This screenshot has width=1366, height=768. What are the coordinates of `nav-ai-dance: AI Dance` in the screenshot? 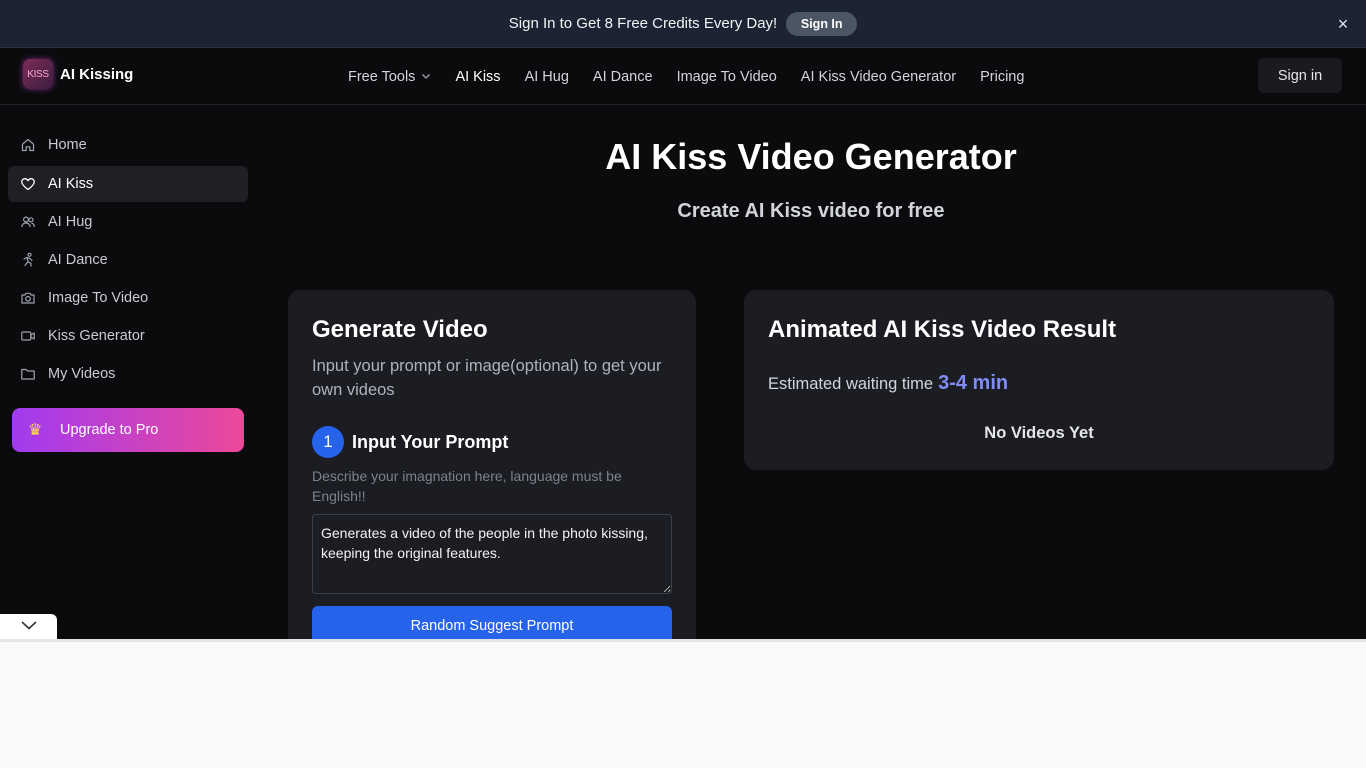 It's located at (623, 77).